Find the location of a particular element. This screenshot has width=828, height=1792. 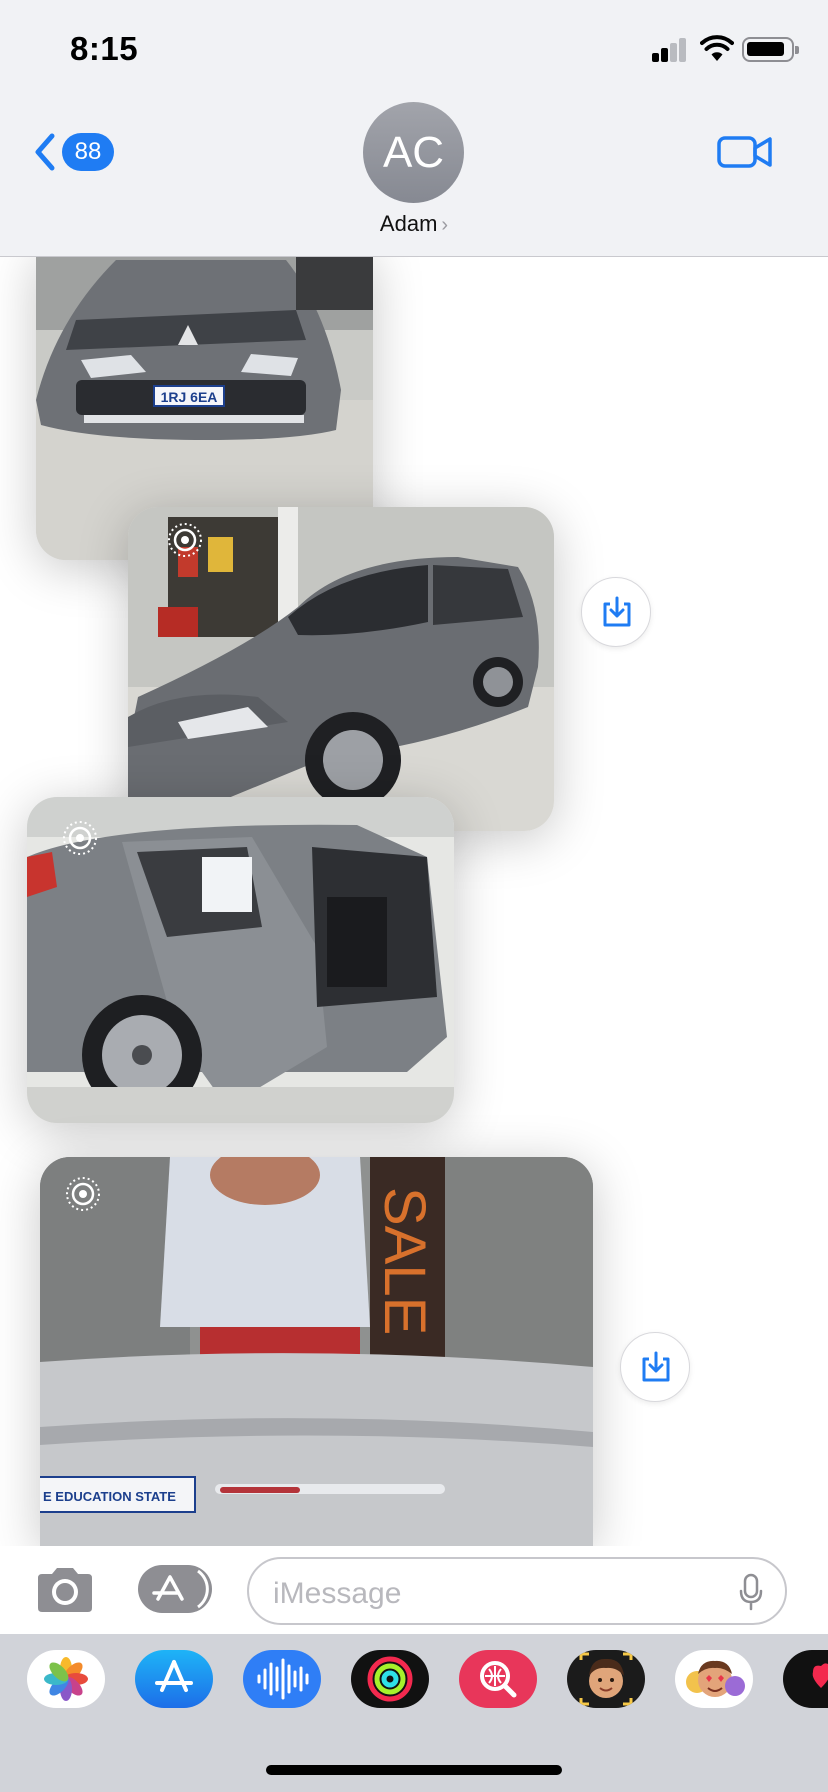

audio-wave-icon is located at coordinates (283, 1679).